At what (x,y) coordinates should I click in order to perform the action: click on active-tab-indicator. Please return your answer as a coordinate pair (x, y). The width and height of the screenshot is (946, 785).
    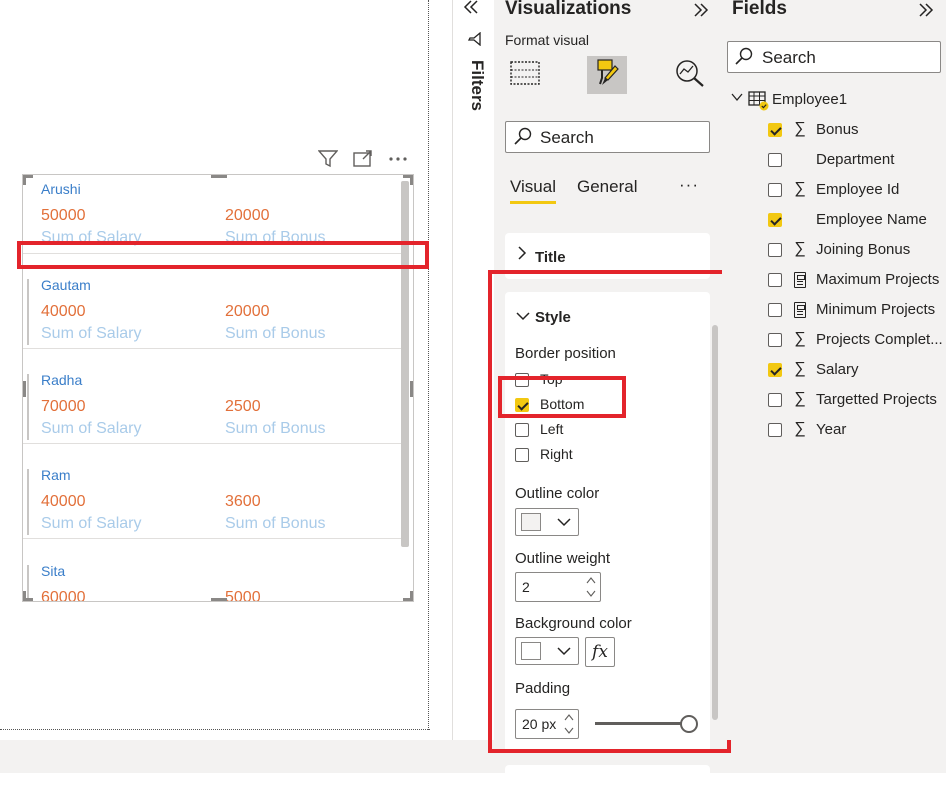
    Looking at the image, I should click on (533, 202).